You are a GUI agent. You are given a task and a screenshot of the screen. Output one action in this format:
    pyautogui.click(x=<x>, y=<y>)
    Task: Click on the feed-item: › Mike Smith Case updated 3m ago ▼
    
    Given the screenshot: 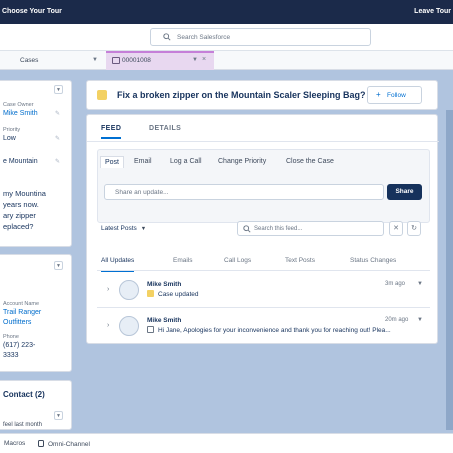 What is the action you would take?
    pyautogui.click(x=263, y=295)
    